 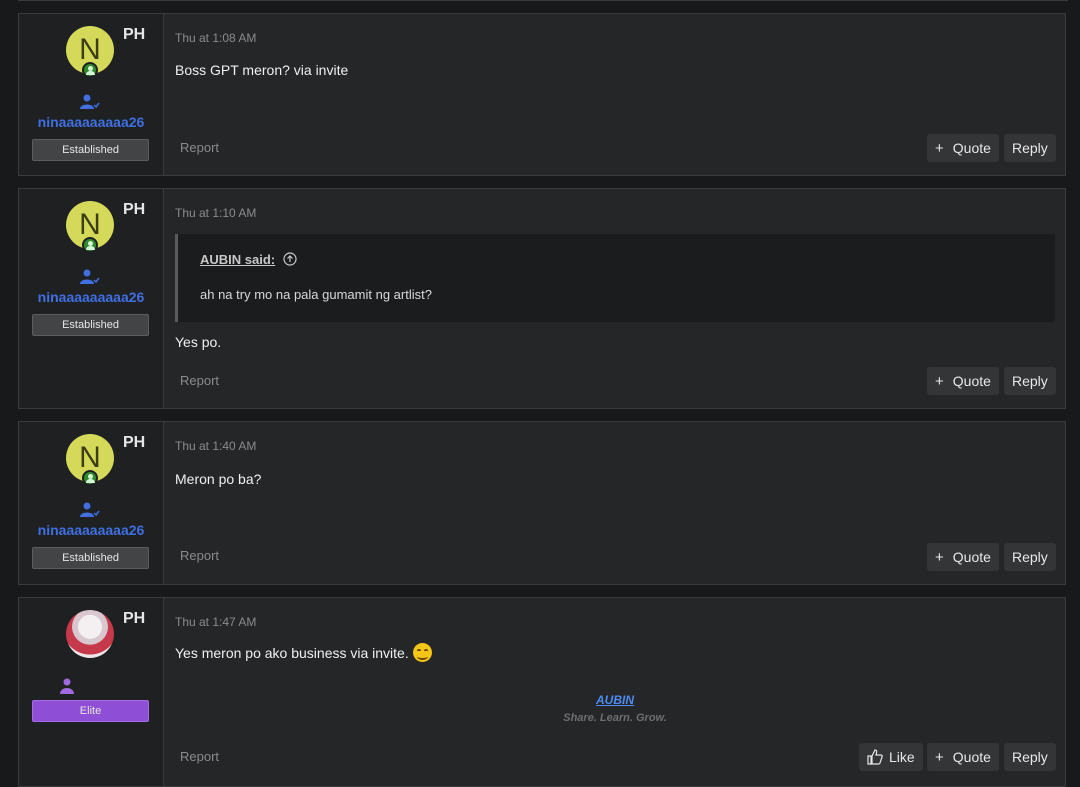 I want to click on like-button: Like, so click(x=891, y=757).